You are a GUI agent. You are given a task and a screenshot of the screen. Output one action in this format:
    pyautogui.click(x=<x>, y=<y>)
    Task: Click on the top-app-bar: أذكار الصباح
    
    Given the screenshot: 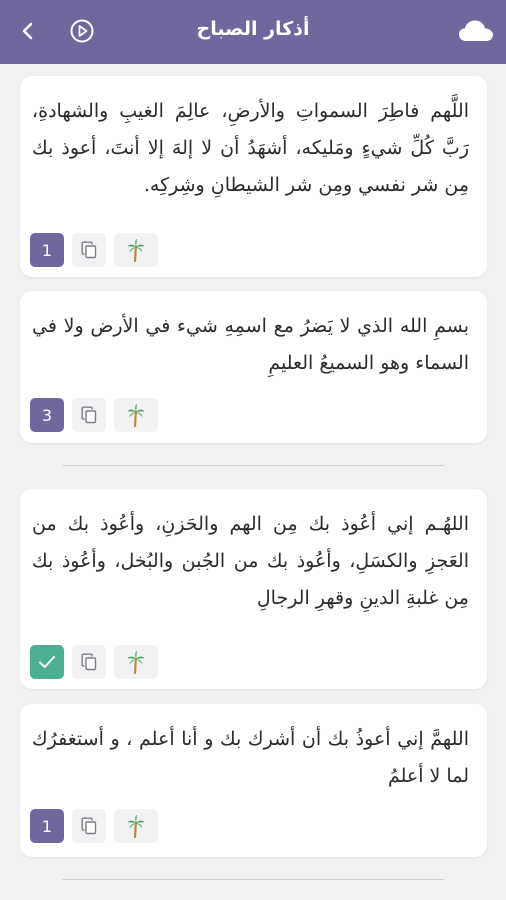 What is the action you would take?
    pyautogui.click(x=253, y=32)
    